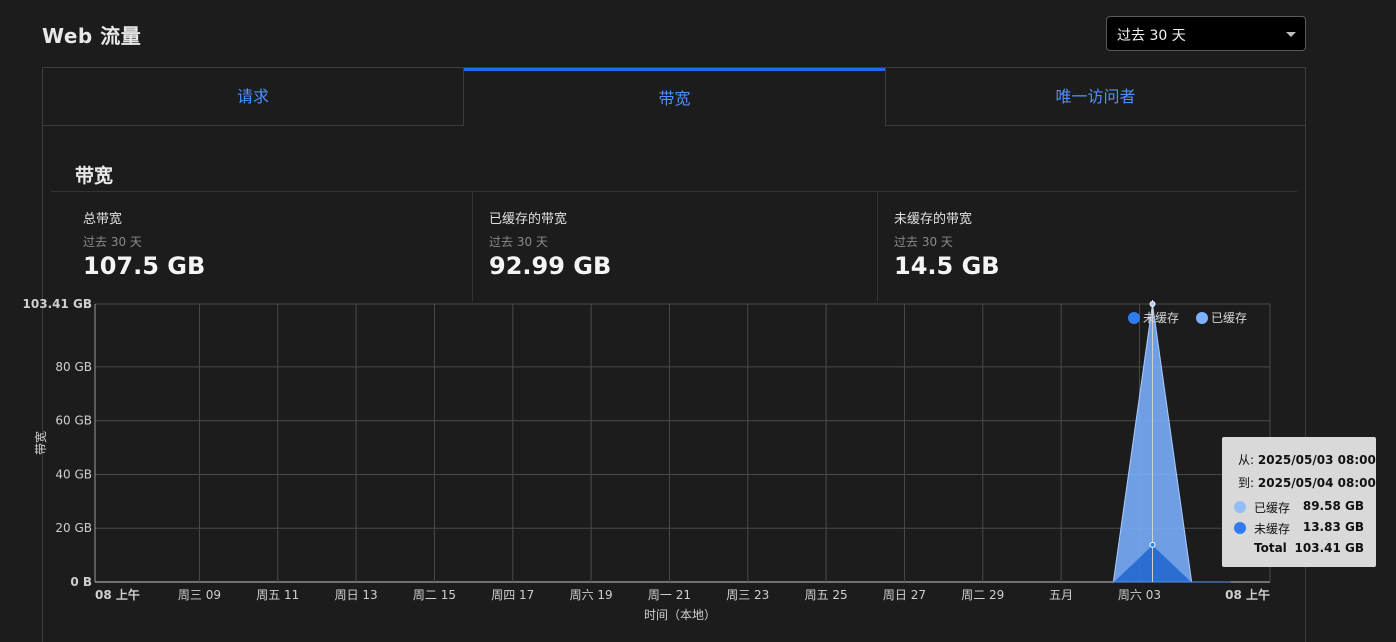  Describe the element at coordinates (591, 595) in the screenshot. I see `x-tick-label: 周六 19` at that location.